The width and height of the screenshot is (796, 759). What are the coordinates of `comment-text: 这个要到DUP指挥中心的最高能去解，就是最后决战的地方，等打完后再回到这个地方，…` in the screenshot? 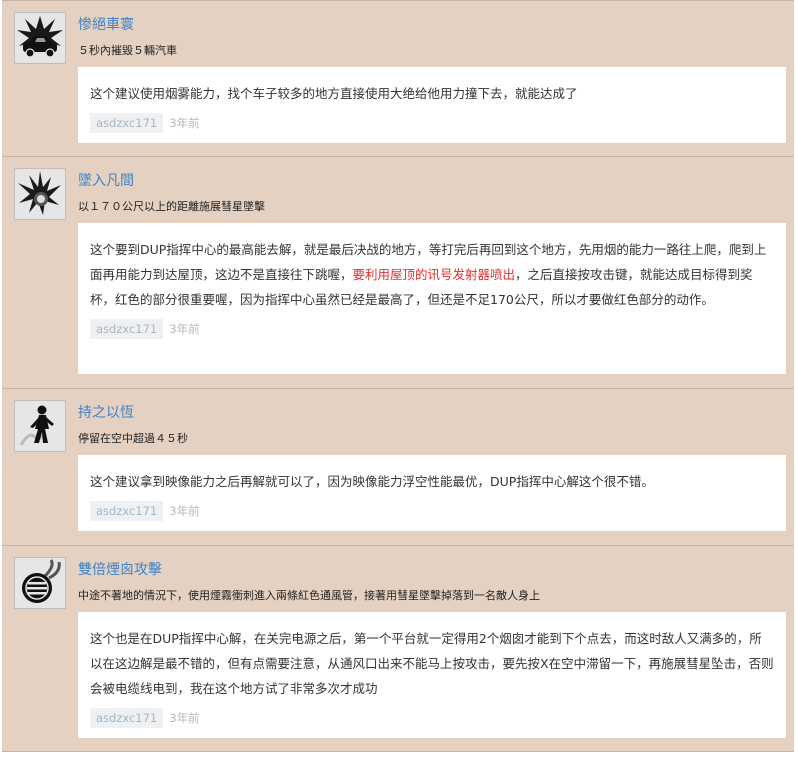 It's located at (432, 274).